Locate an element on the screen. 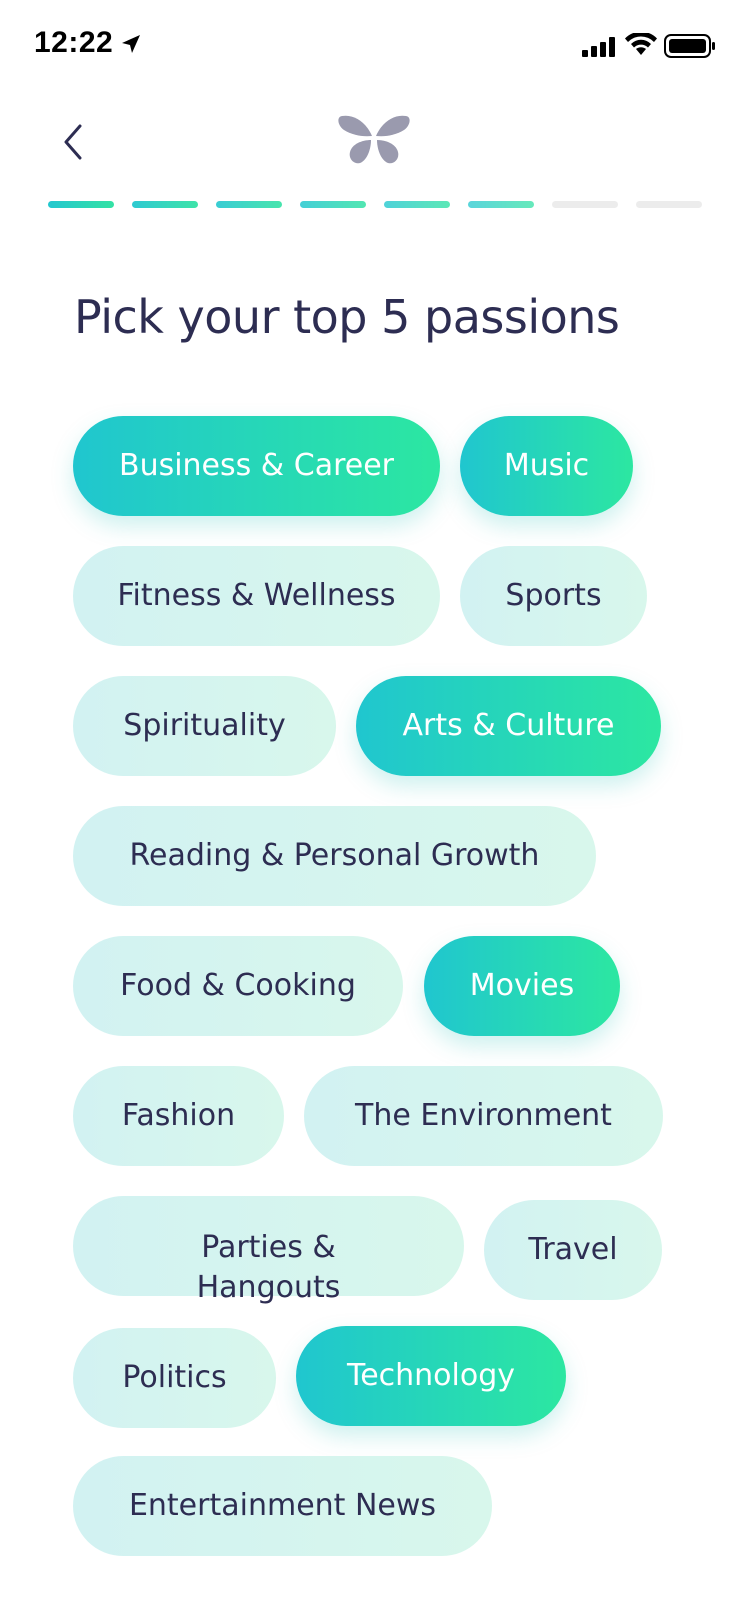 This screenshot has width=750, height=1624. passion-chip-travel: Travel is located at coordinates (573, 1250).